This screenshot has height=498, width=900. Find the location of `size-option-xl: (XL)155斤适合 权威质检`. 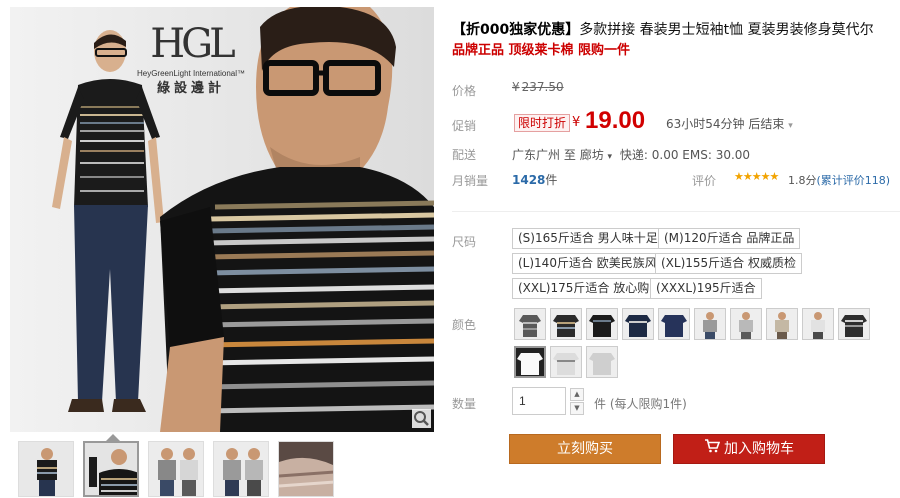

size-option-xl: (XL)155斤适合 权威质检 is located at coordinates (728, 263).